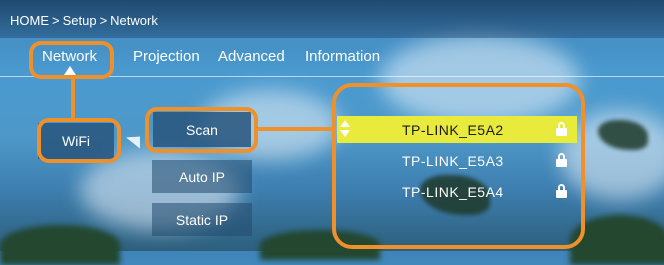  I want to click on network-ssid: TP-LINK_E5A2, so click(453, 129).